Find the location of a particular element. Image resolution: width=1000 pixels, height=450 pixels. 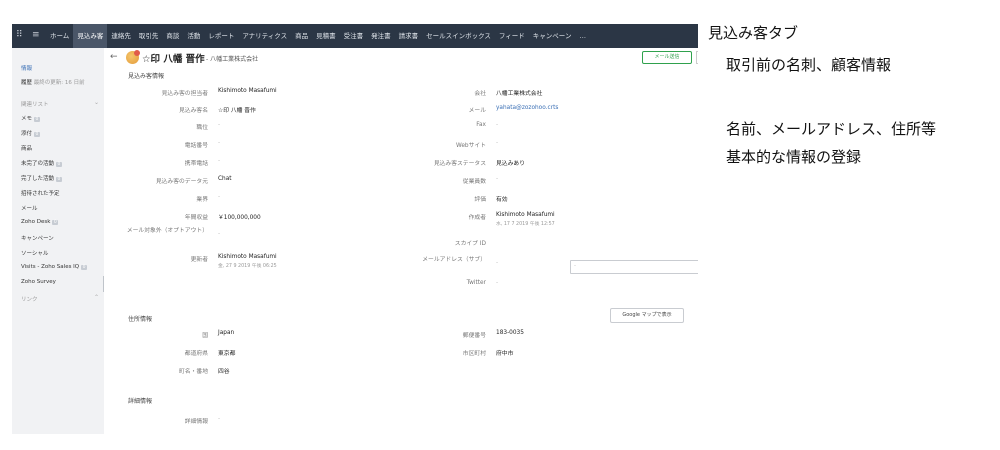

field-subtext: 水, 17 7 2019 午後 12:57 is located at coordinates (525, 224).